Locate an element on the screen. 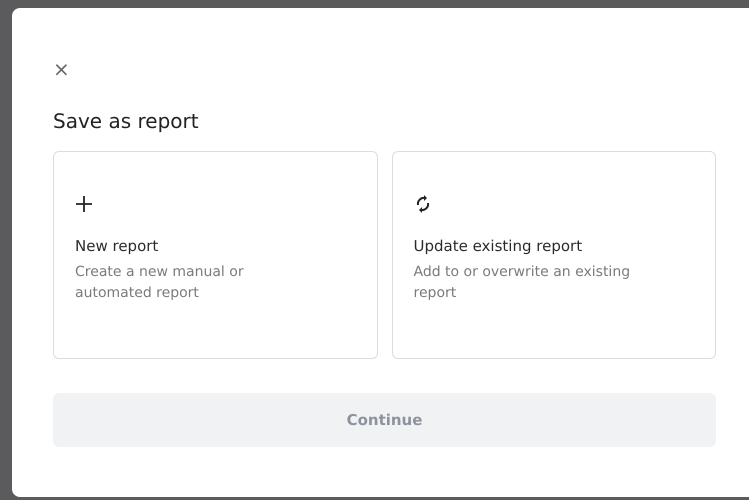 Image resolution: width=749 pixels, height=500 pixels. option-description: Add to or overwrite an existing report is located at coordinates (523, 283).